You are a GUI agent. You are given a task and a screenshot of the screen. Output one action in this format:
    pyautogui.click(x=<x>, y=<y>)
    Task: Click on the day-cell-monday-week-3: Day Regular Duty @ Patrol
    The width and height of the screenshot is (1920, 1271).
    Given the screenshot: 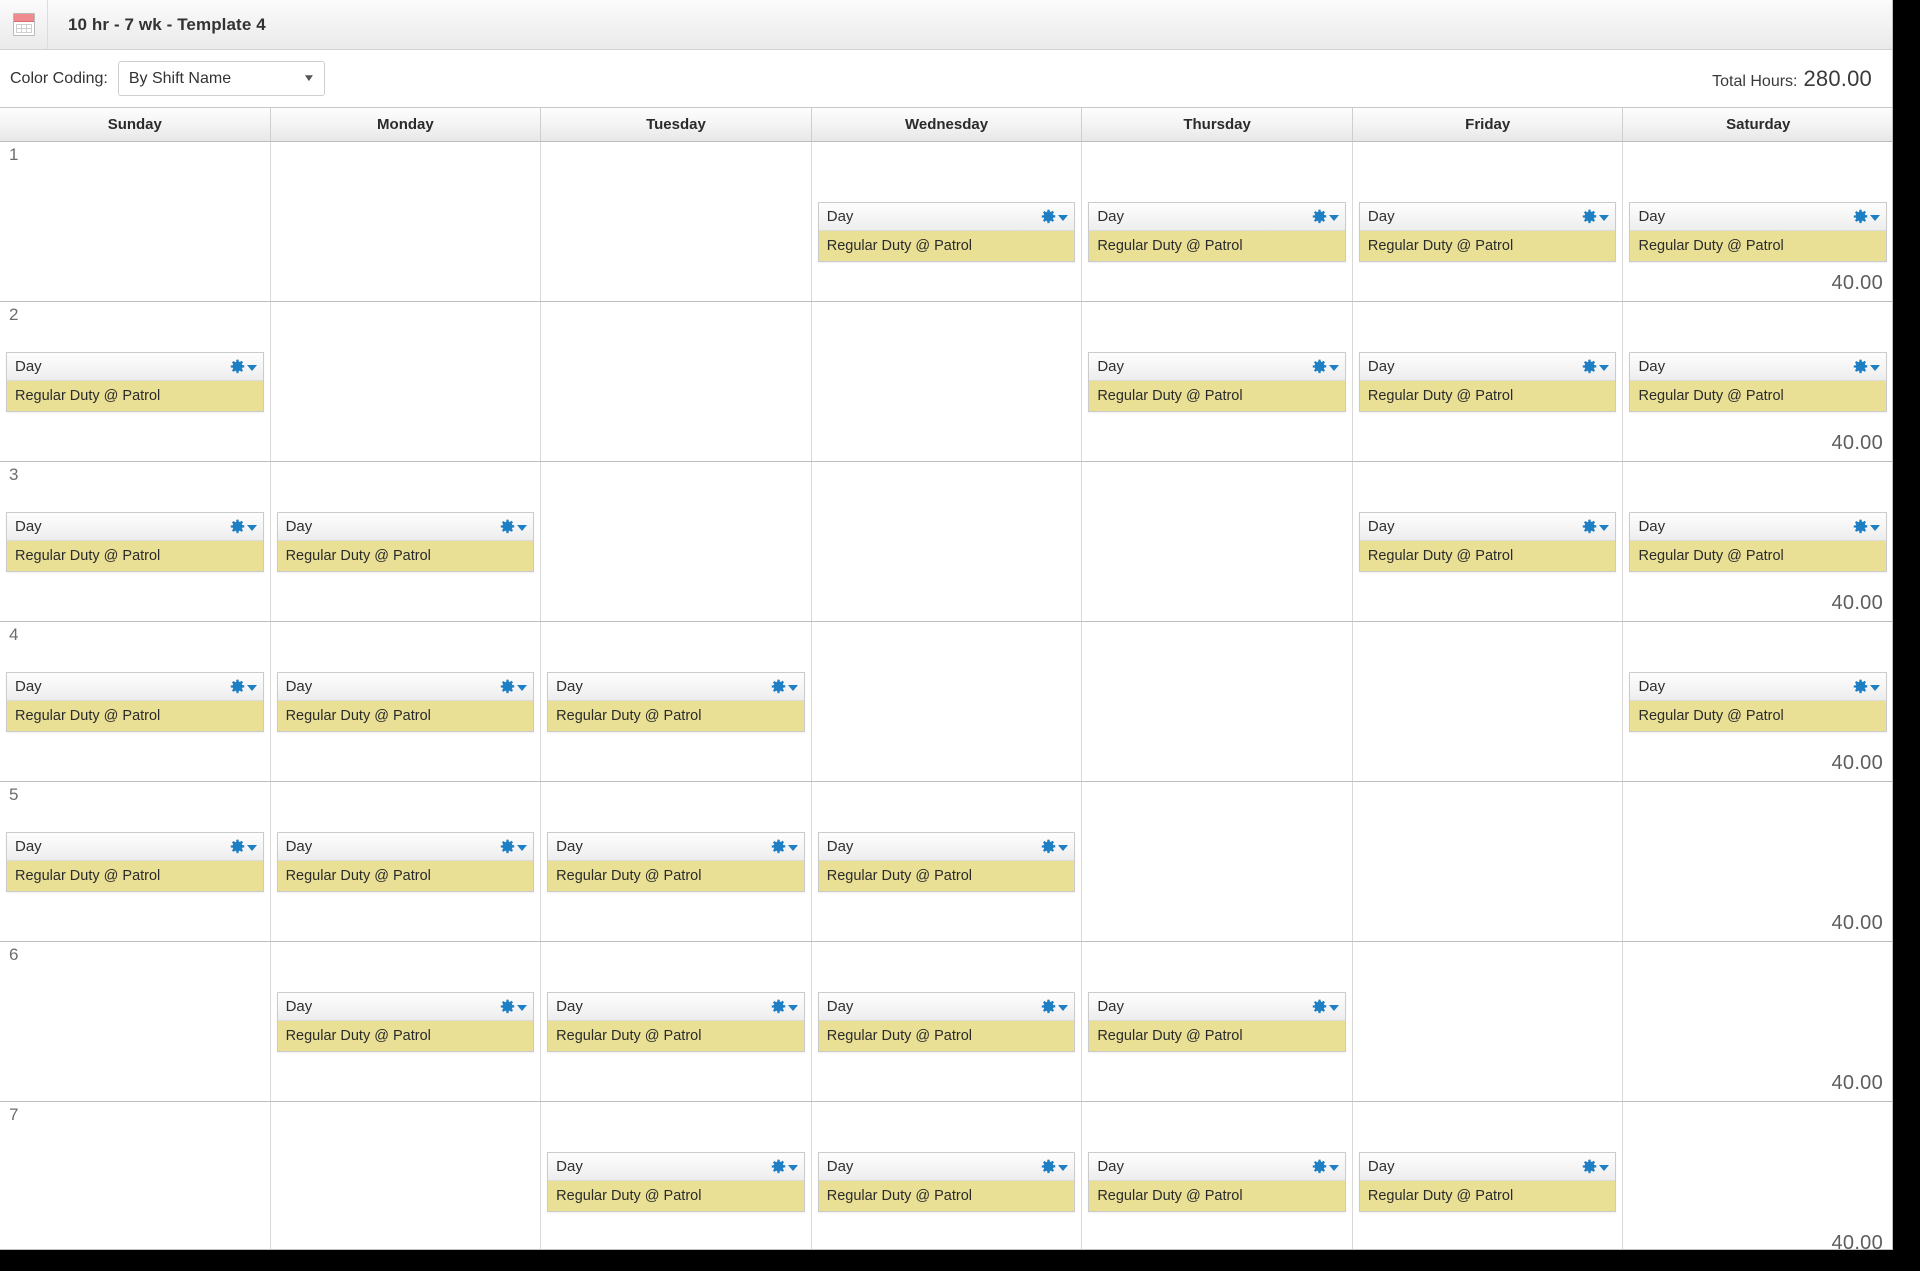 What is the action you would take?
    pyautogui.click(x=406, y=541)
    